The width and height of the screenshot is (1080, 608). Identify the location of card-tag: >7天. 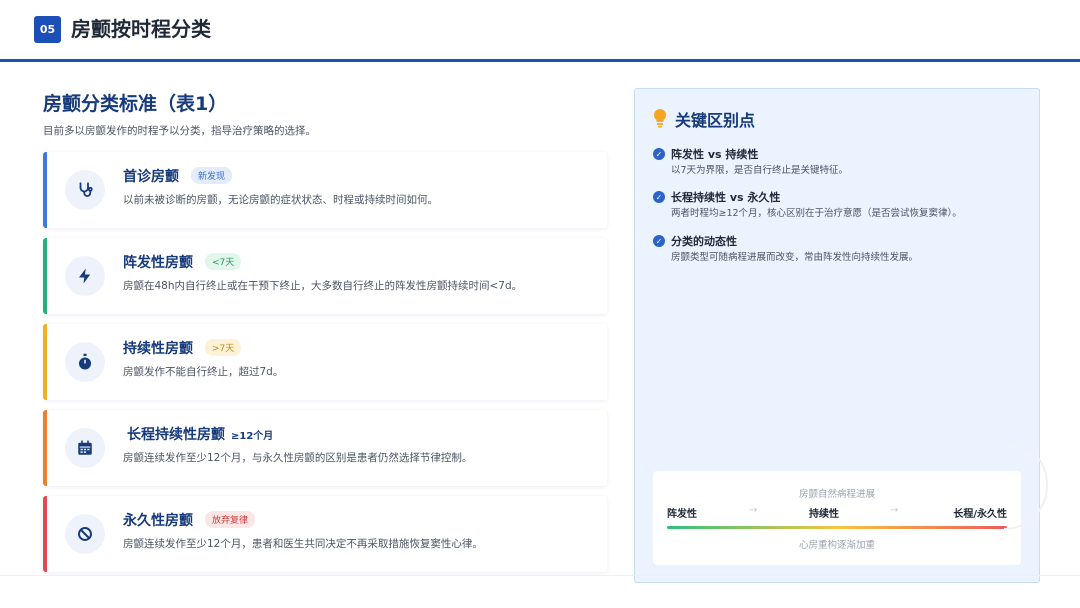
(223, 347).